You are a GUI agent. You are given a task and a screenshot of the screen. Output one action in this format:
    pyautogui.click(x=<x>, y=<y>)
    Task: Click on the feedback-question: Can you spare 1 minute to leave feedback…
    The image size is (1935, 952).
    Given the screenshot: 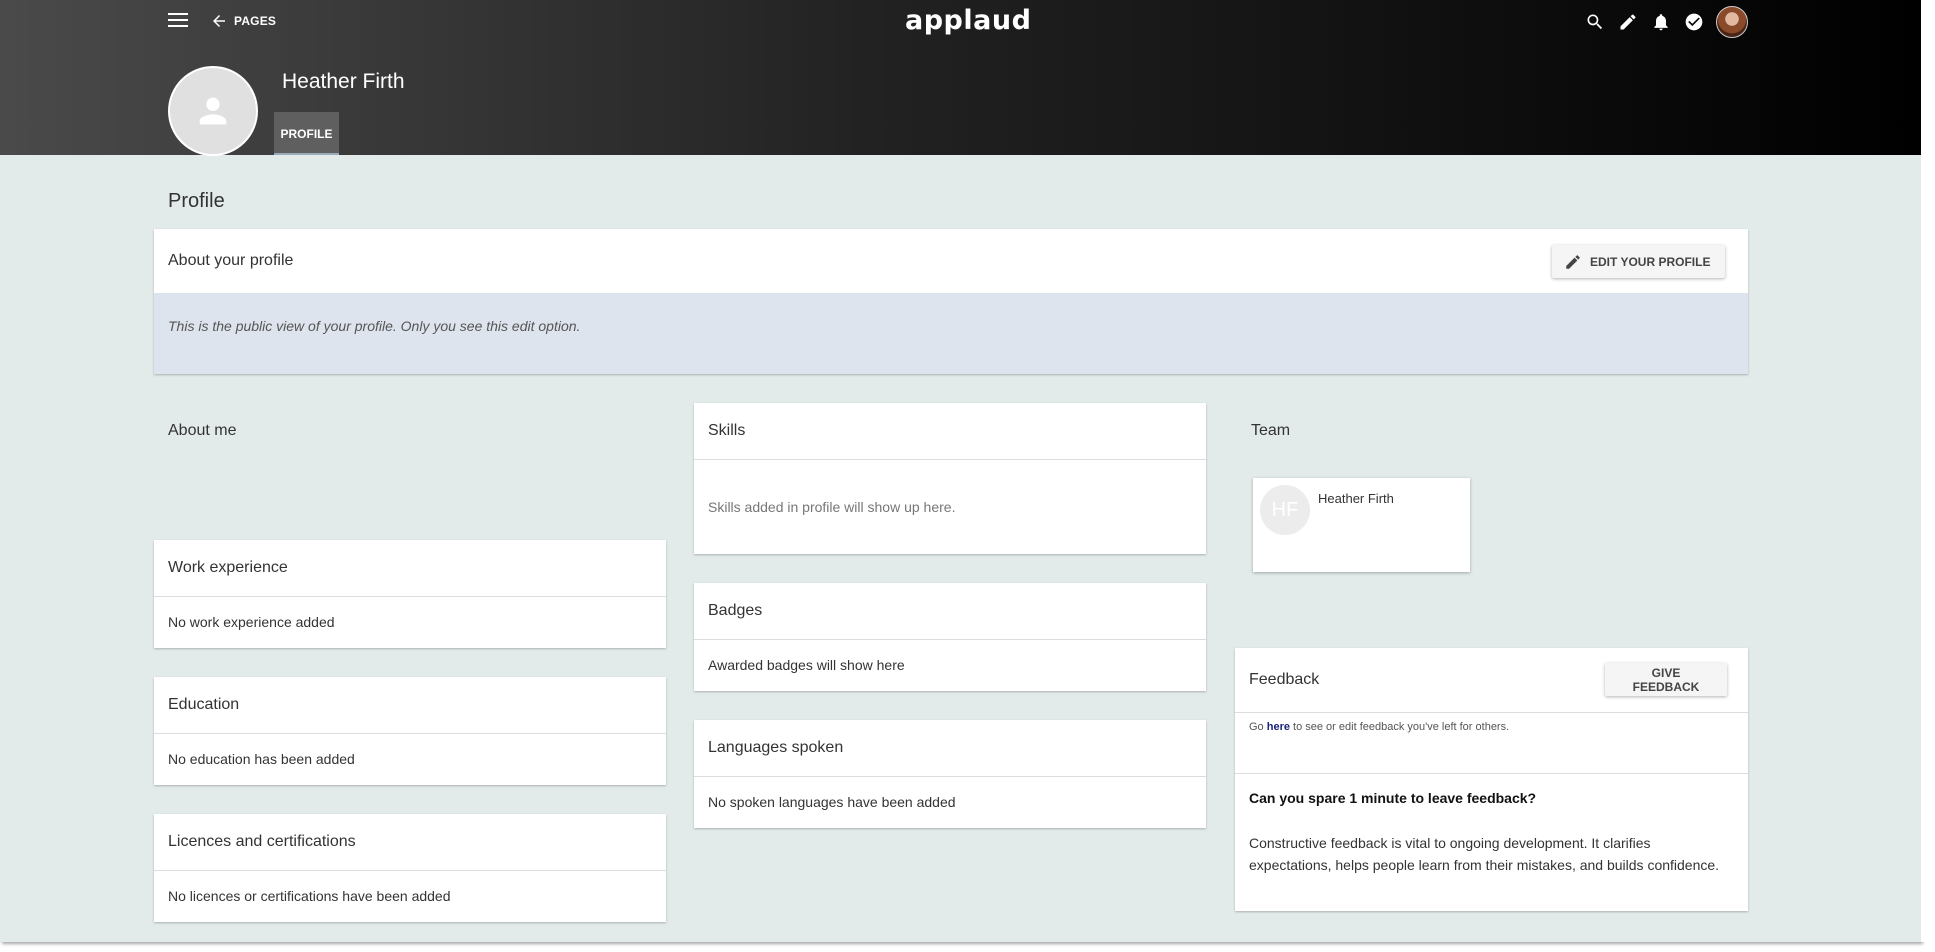 What is the action you would take?
    pyautogui.click(x=1393, y=798)
    